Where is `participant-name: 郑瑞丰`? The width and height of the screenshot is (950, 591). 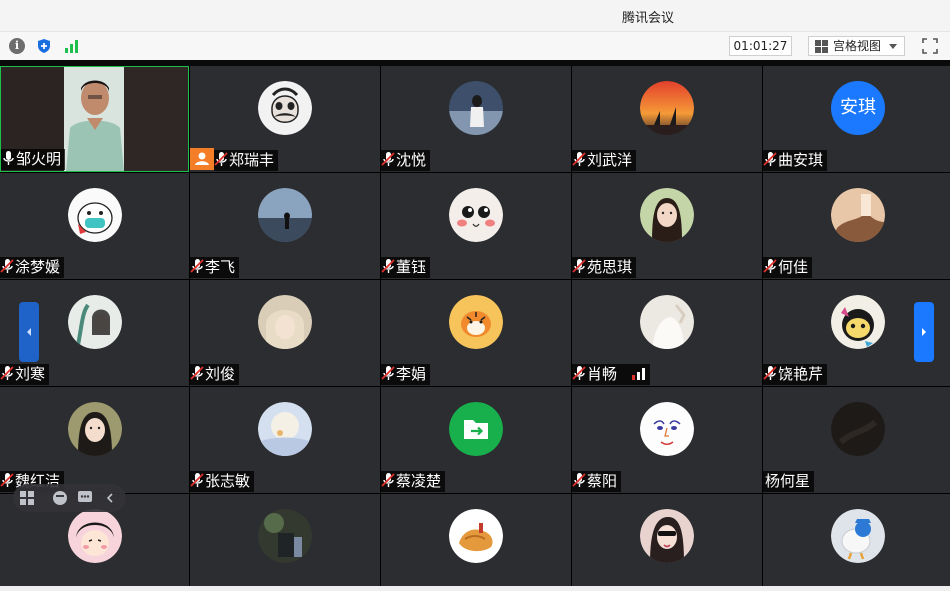
participant-name: 郑瑞丰 is located at coordinates (252, 160).